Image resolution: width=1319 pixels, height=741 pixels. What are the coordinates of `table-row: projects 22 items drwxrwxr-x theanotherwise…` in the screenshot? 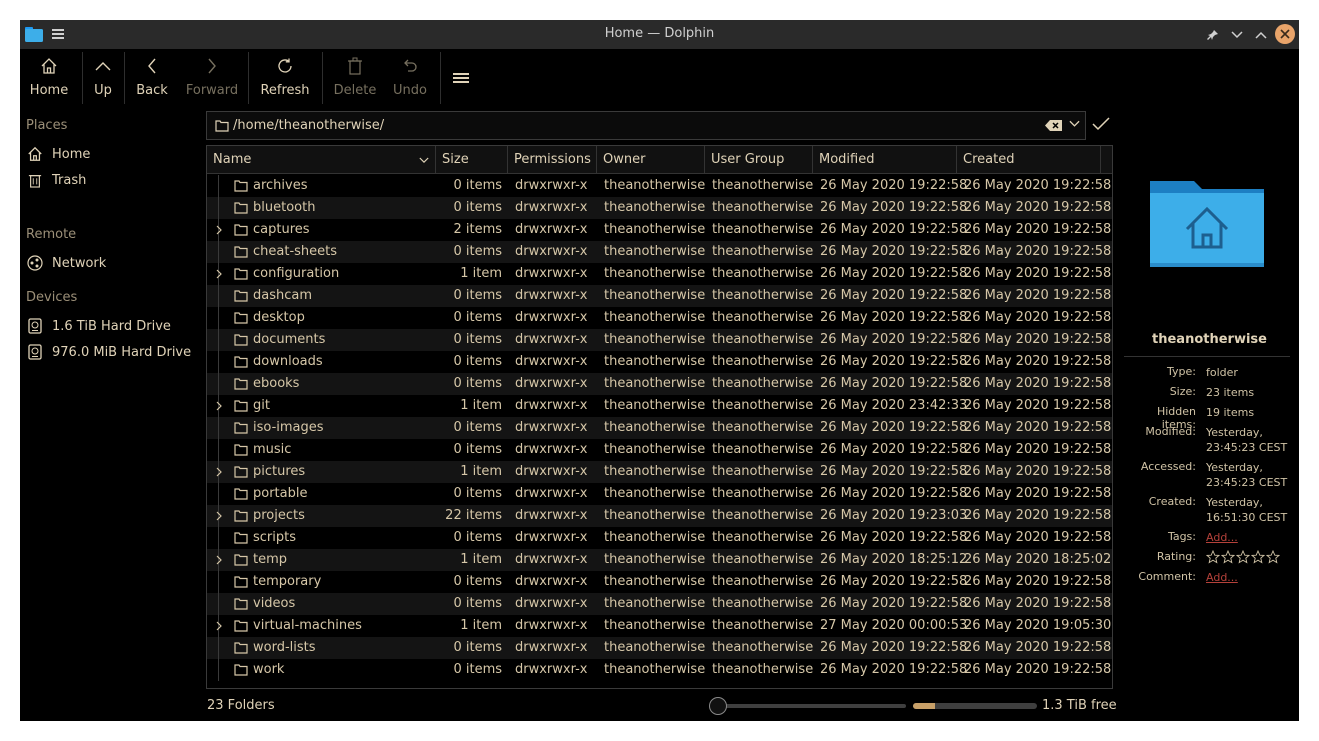 It's located at (659, 516).